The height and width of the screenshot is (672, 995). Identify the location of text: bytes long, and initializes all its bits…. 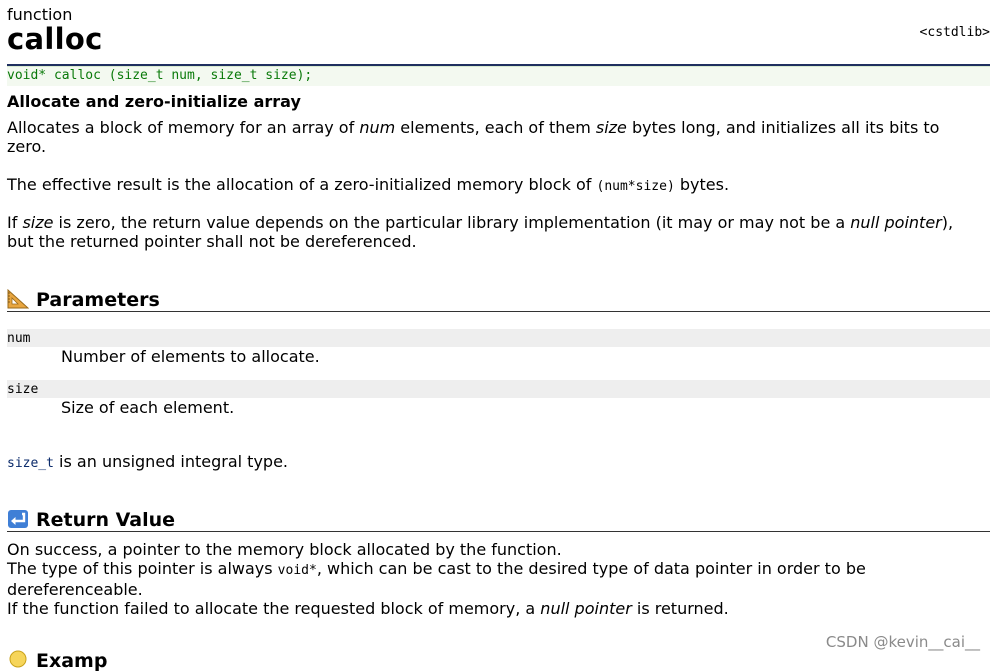
(783, 127).